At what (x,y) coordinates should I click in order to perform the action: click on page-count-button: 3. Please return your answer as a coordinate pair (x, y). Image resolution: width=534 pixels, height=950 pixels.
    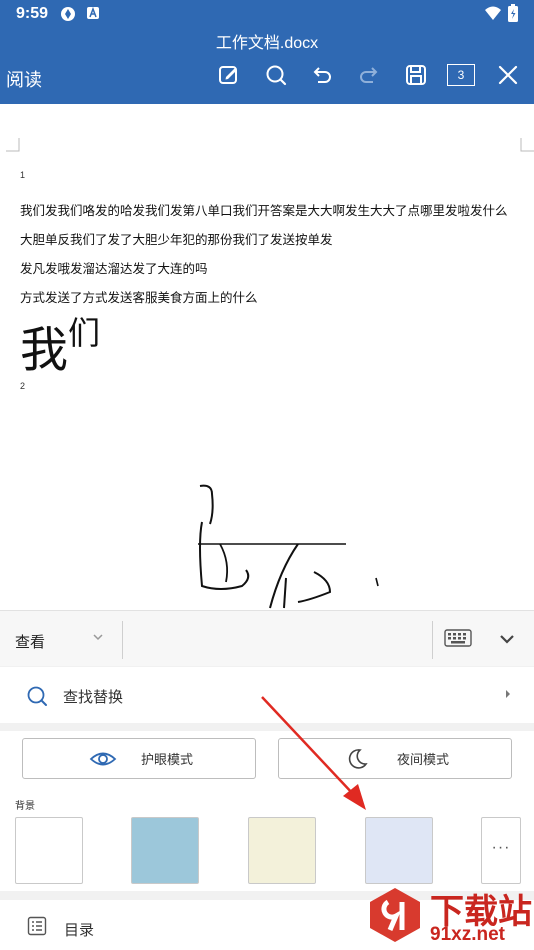
    Looking at the image, I should click on (461, 75).